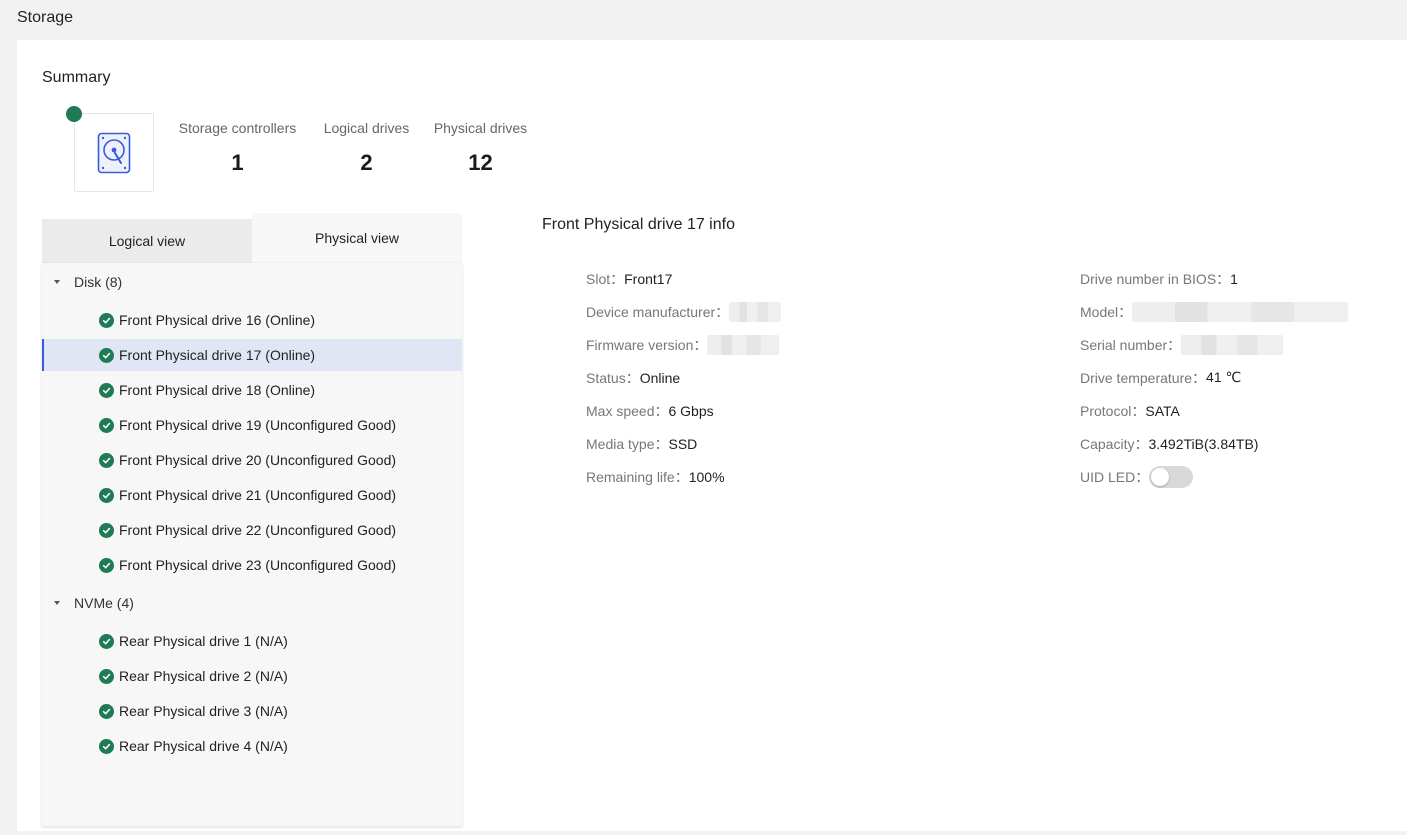 This screenshot has width=1407, height=835. I want to click on info-key: Capacity, so click(1107, 443).